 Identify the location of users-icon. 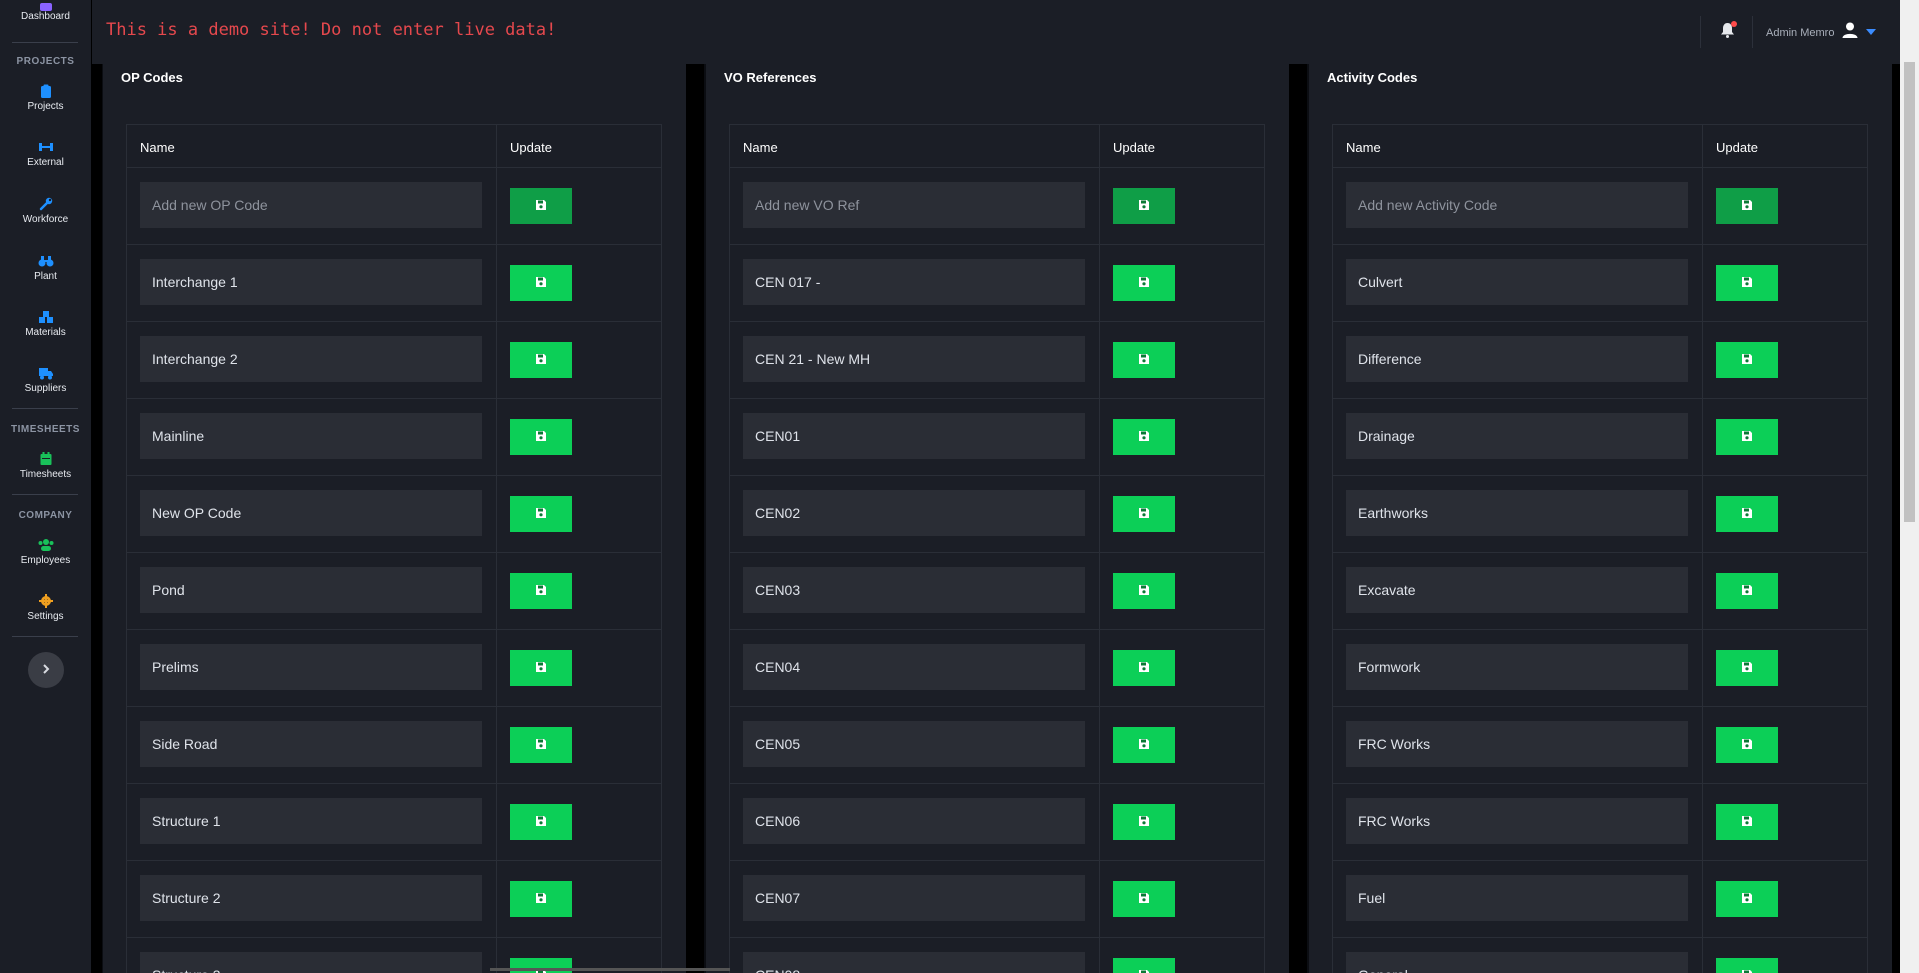
(45, 545).